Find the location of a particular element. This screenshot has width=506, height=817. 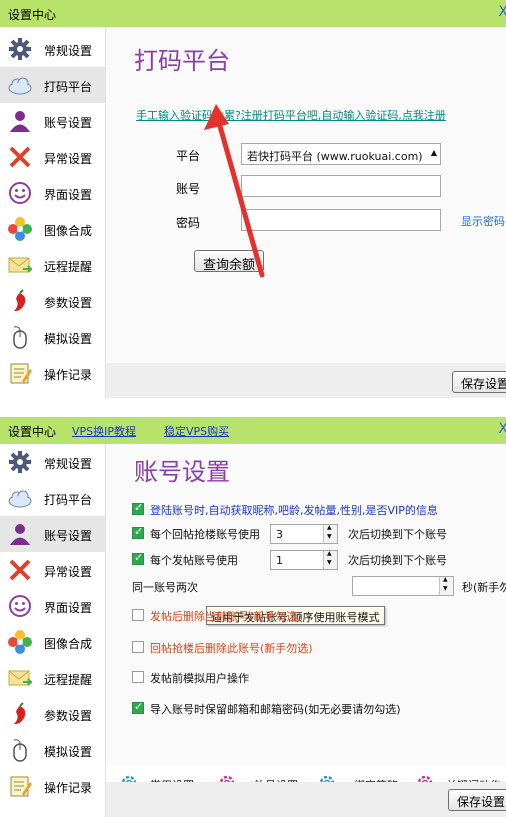

sidebar-item-label: 远程提醒 is located at coordinates (68, 267).